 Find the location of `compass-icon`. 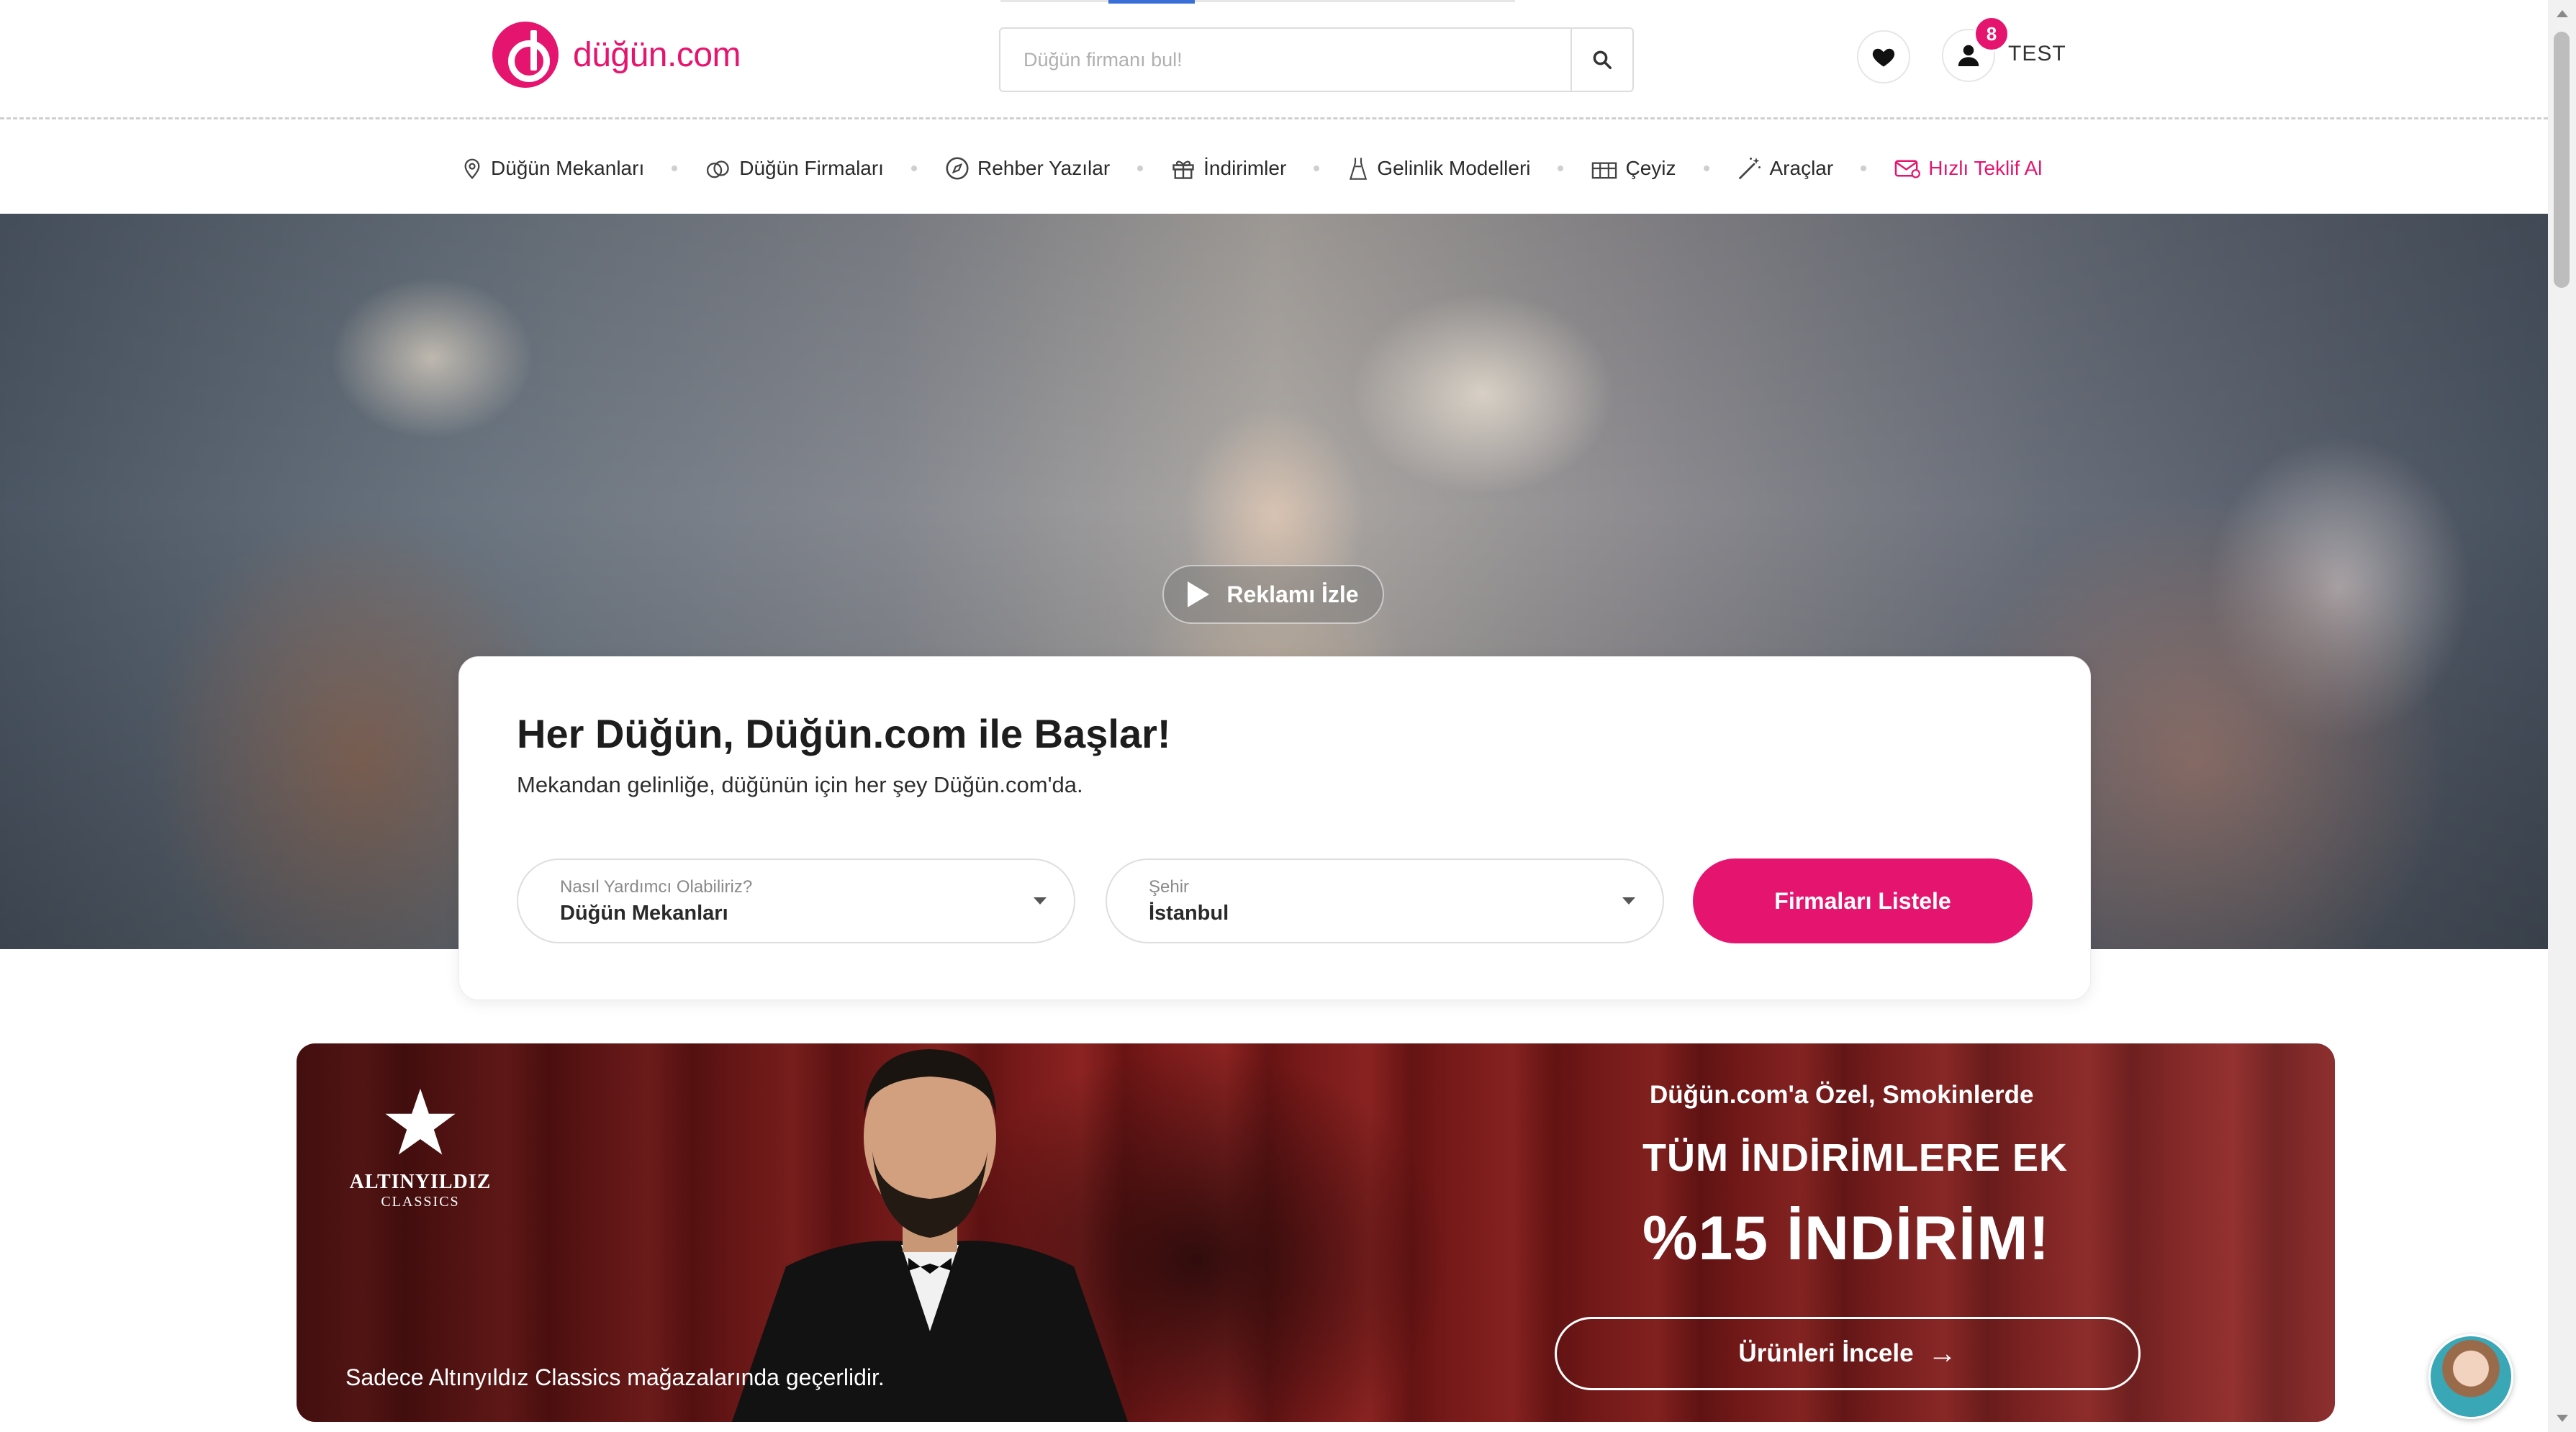

compass-icon is located at coordinates (958, 168).